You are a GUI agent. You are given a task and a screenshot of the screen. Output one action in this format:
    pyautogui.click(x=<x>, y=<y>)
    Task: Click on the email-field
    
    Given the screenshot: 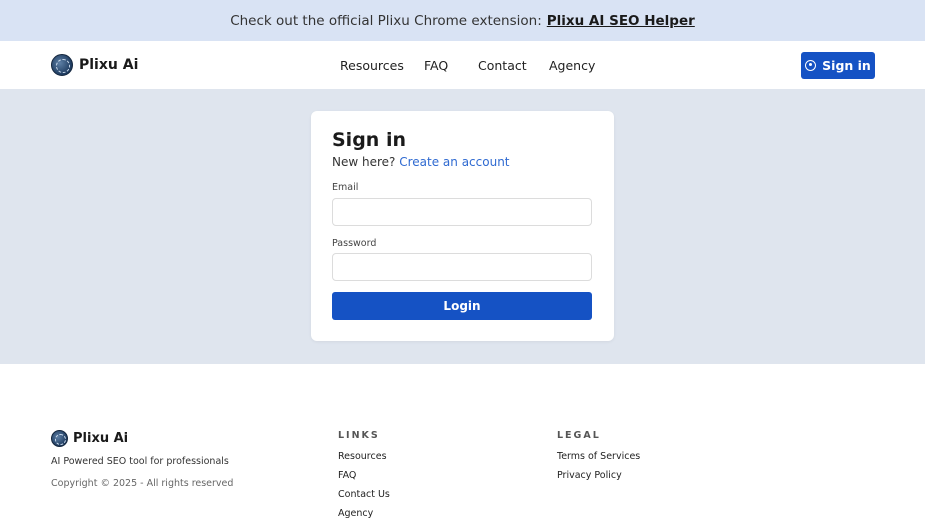 What is the action you would take?
    pyautogui.click(x=462, y=212)
    